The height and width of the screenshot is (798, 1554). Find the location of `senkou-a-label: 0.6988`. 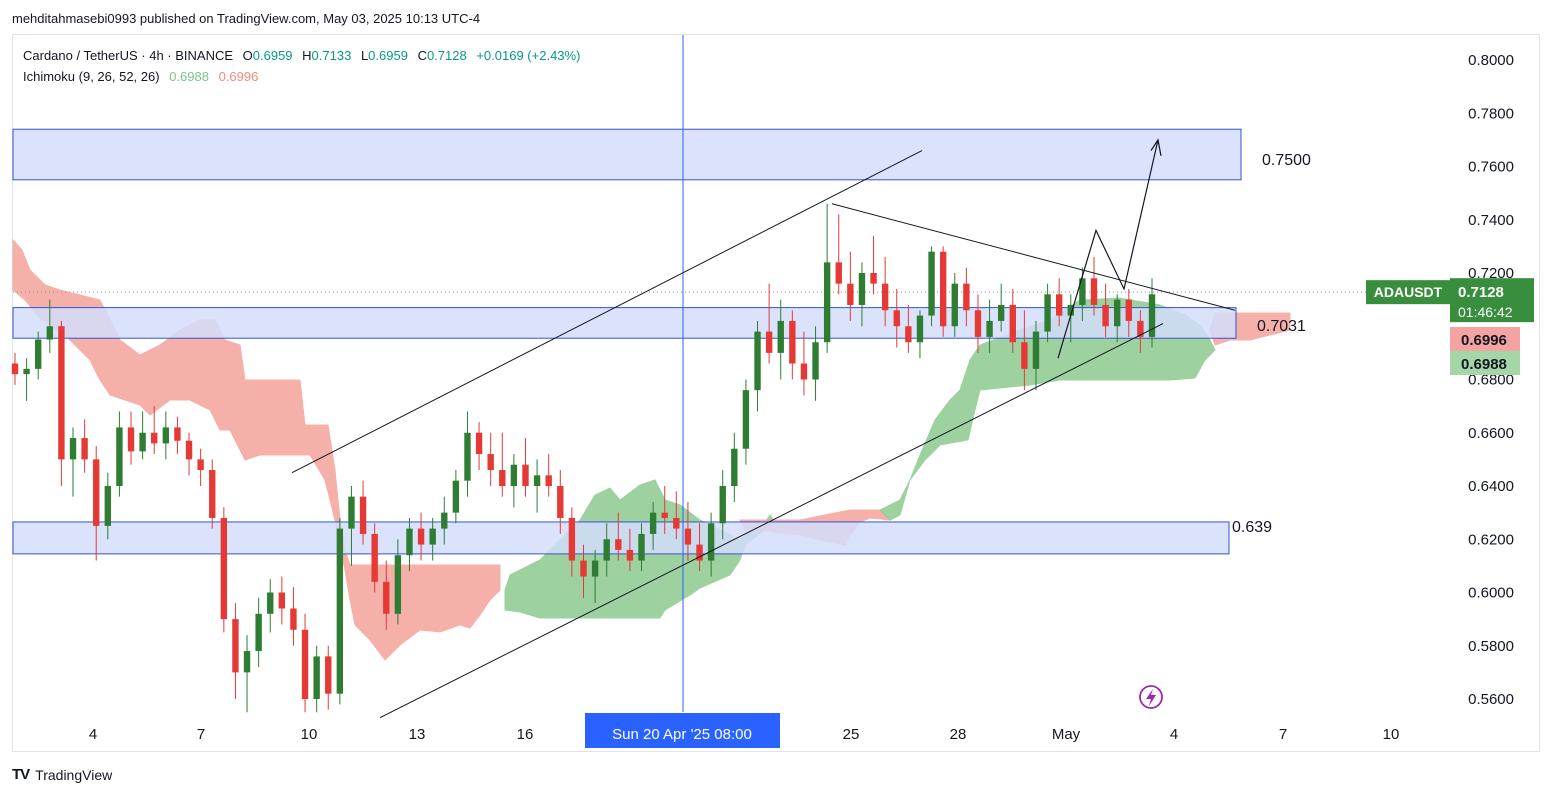

senkou-a-label: 0.6988 is located at coordinates (1484, 364).